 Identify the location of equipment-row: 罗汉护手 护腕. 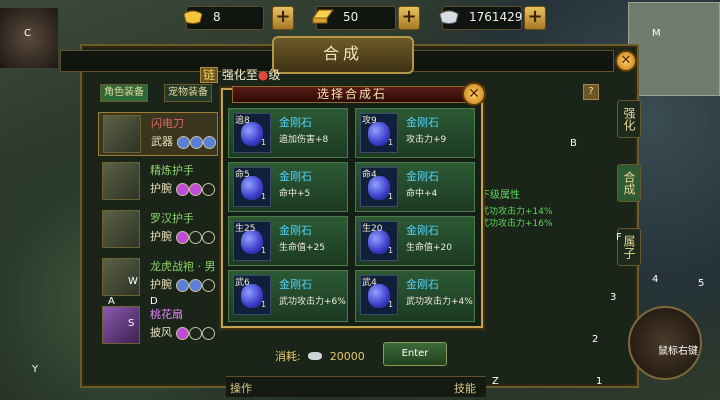
(157, 229).